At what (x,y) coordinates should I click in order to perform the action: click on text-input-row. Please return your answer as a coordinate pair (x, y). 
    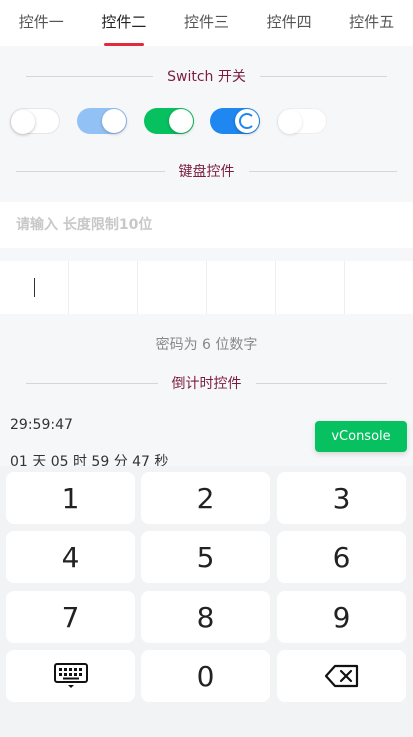
    Looking at the image, I should click on (206, 225).